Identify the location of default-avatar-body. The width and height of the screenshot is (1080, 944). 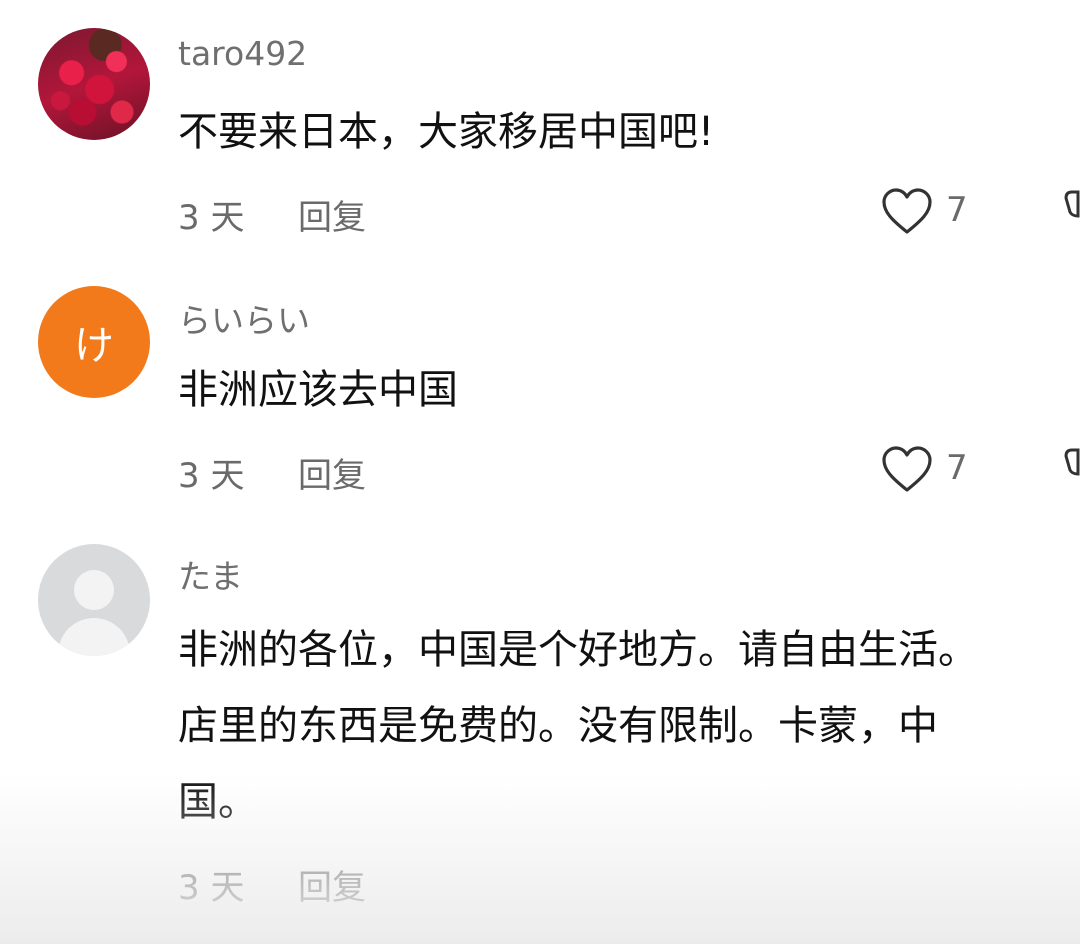
(94, 637).